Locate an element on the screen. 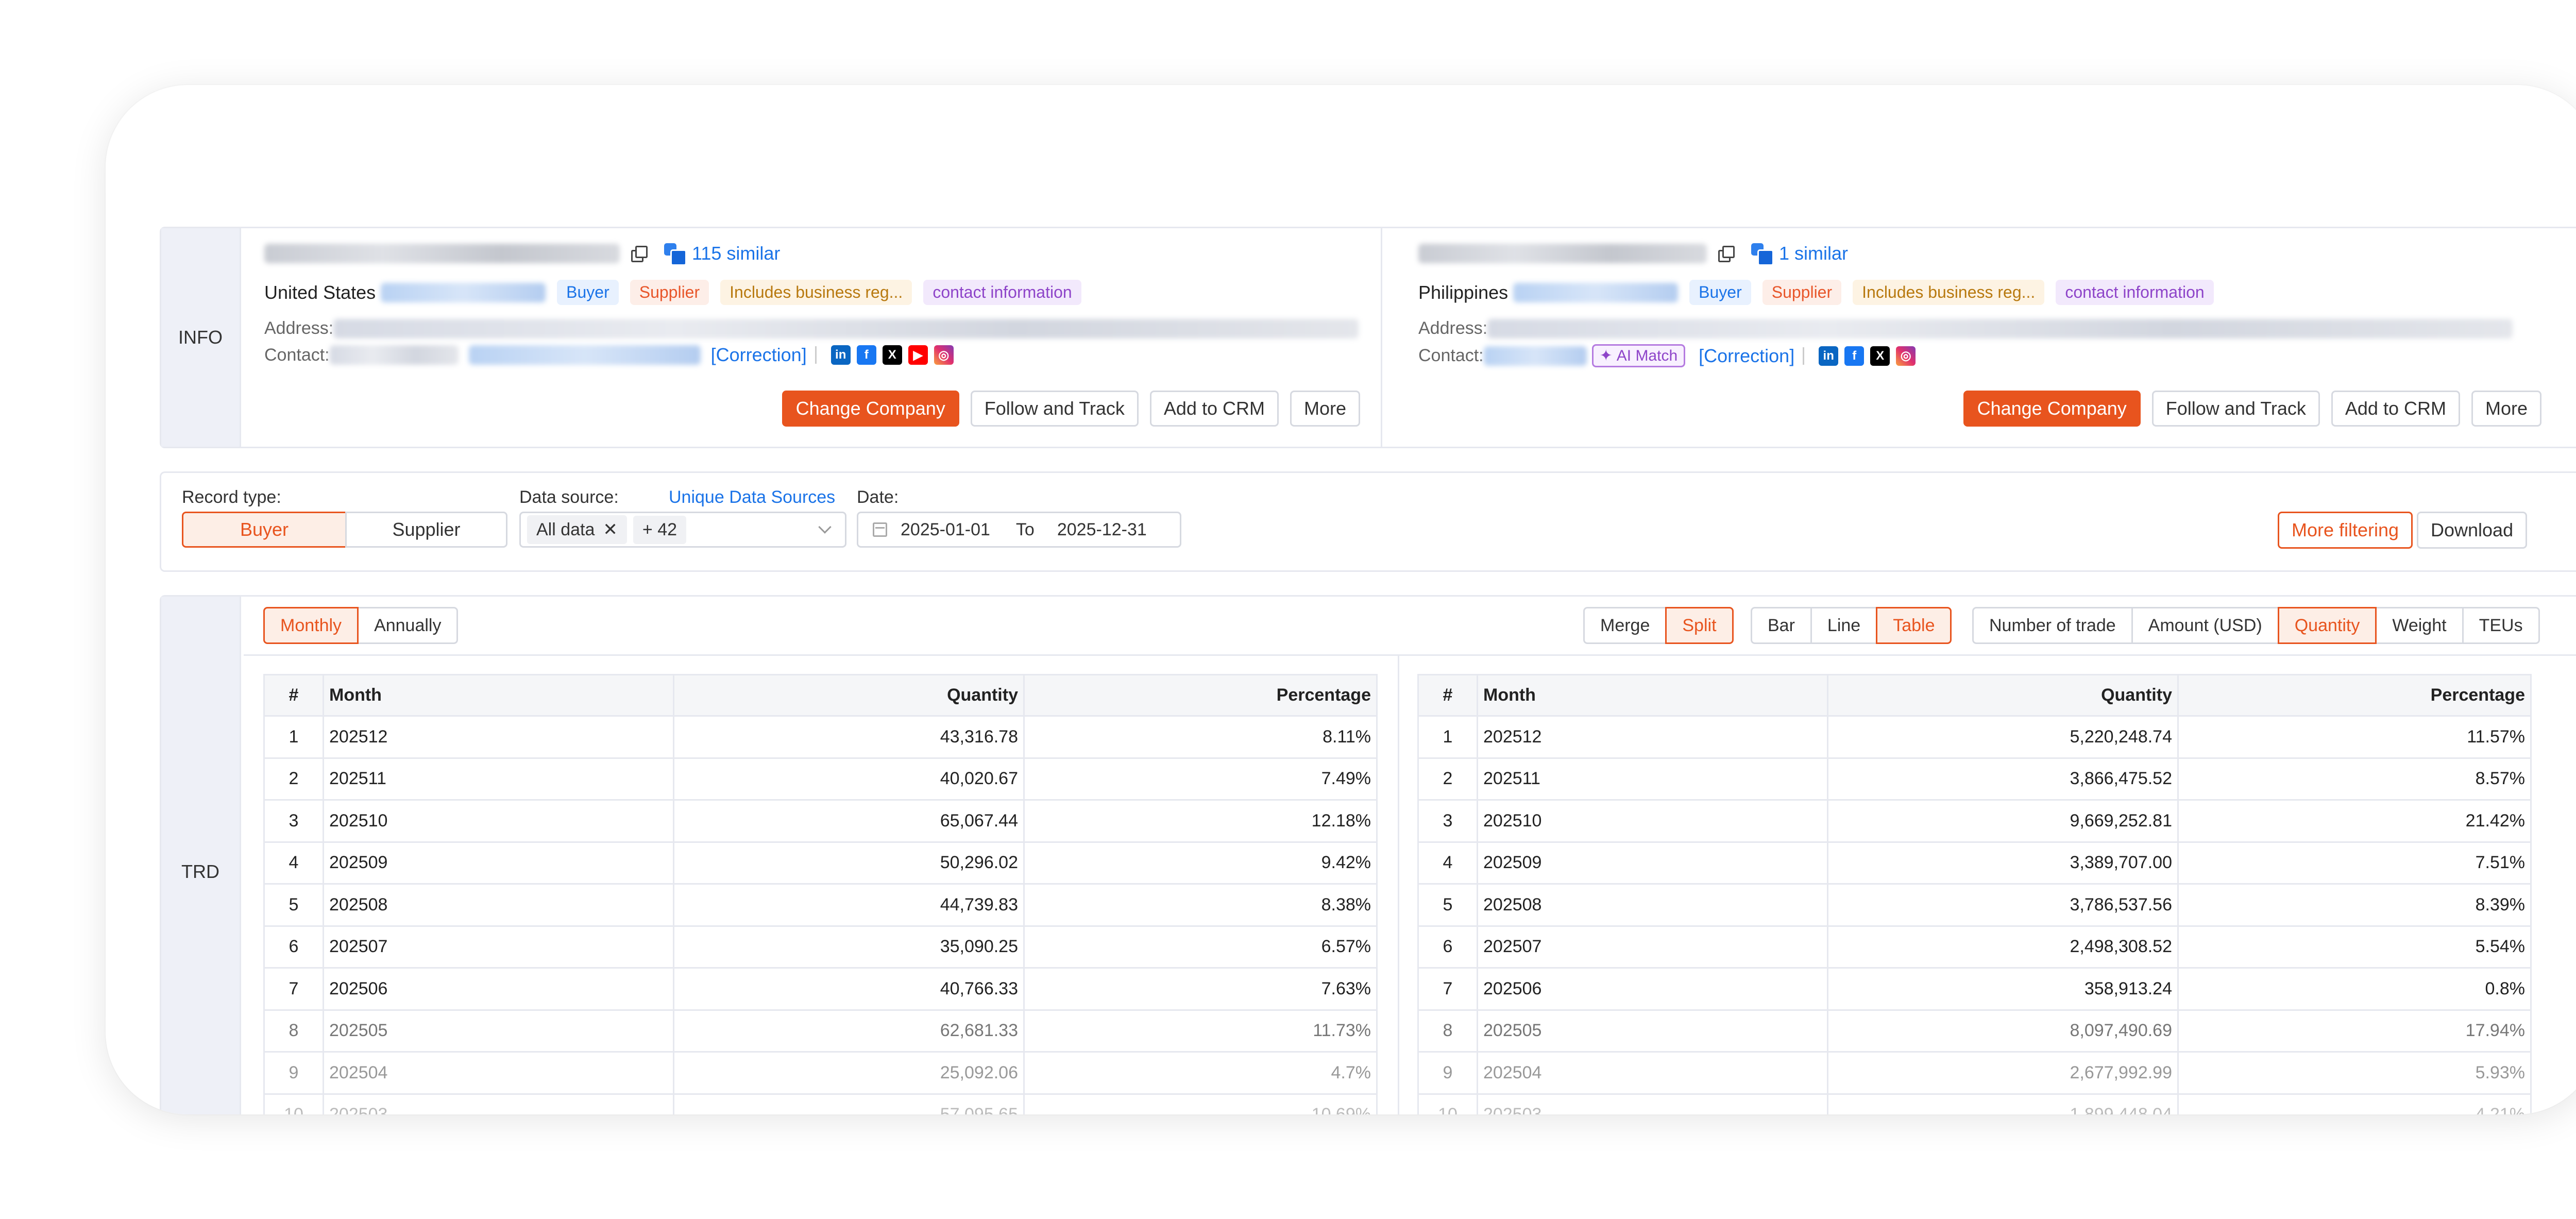 This screenshot has width=2576, height=1219. download-button: Download is located at coordinates (2472, 530).